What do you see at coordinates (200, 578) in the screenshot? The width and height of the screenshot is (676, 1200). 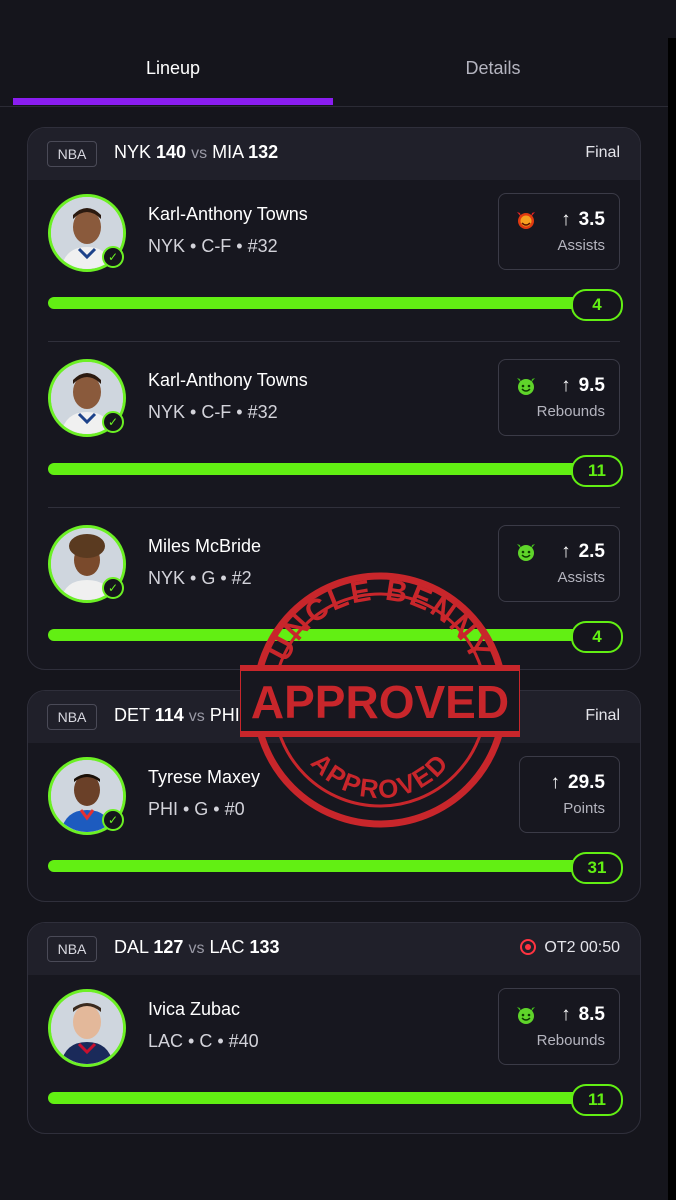 I see `player-info: NYK • G • #2` at bounding box center [200, 578].